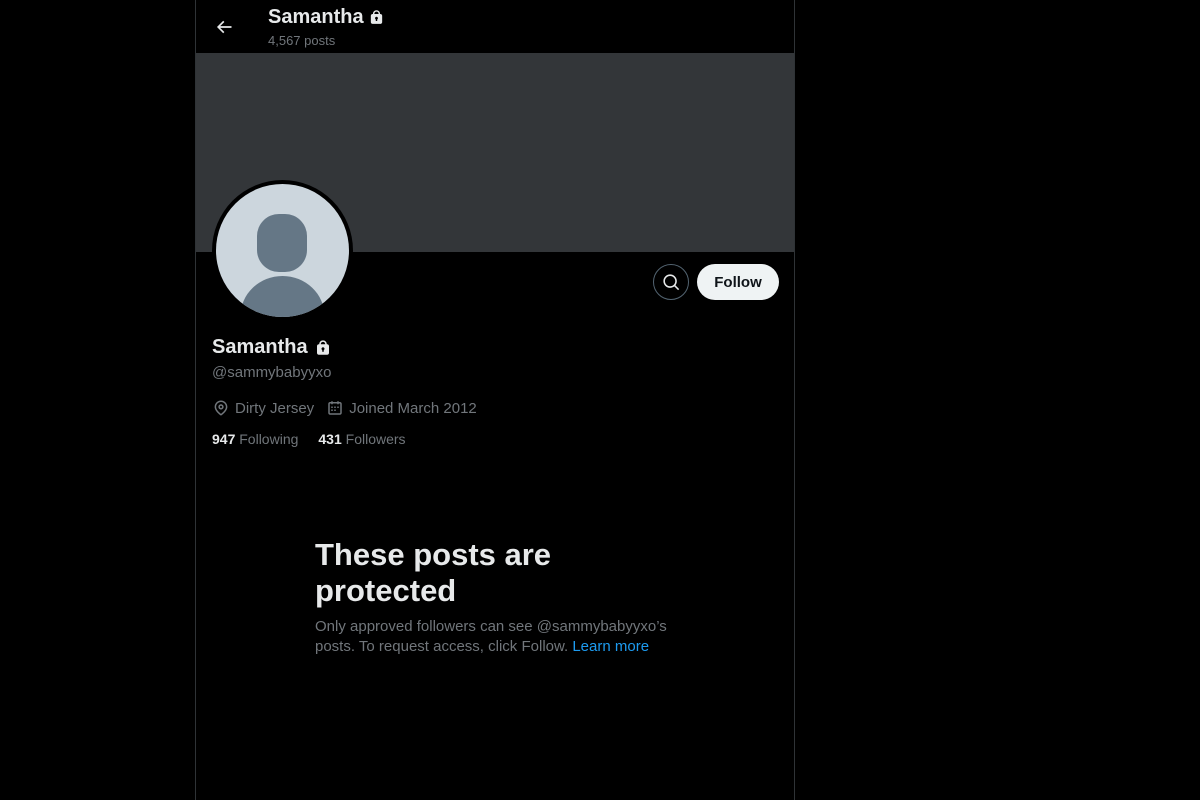 Image resolution: width=1200 pixels, height=800 pixels. What do you see at coordinates (260, 347) in the screenshot?
I see `display-name-text: Samantha` at bounding box center [260, 347].